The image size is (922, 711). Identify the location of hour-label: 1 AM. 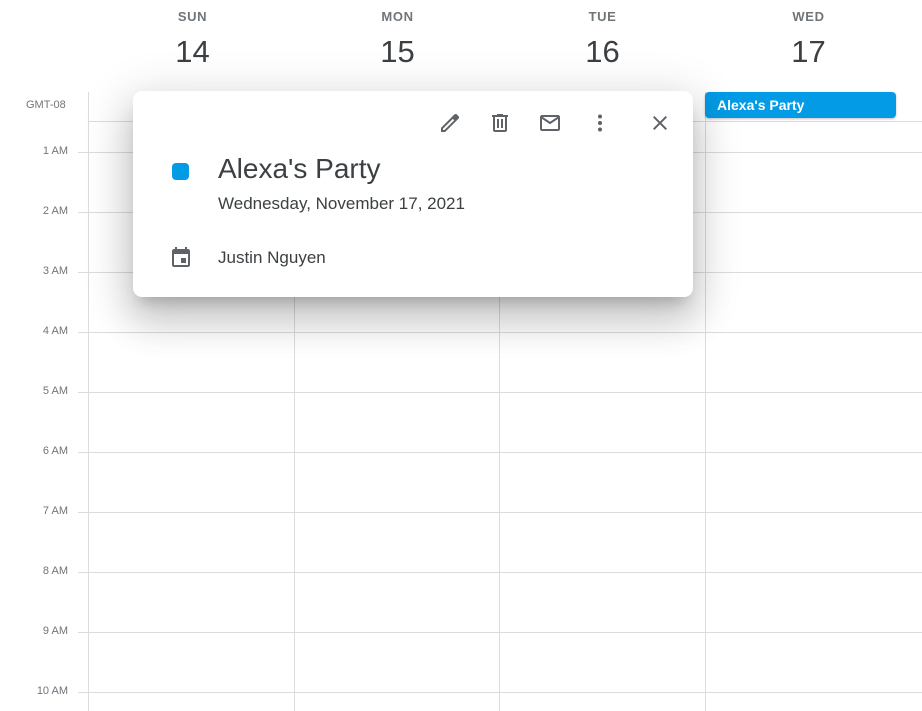
(55, 151).